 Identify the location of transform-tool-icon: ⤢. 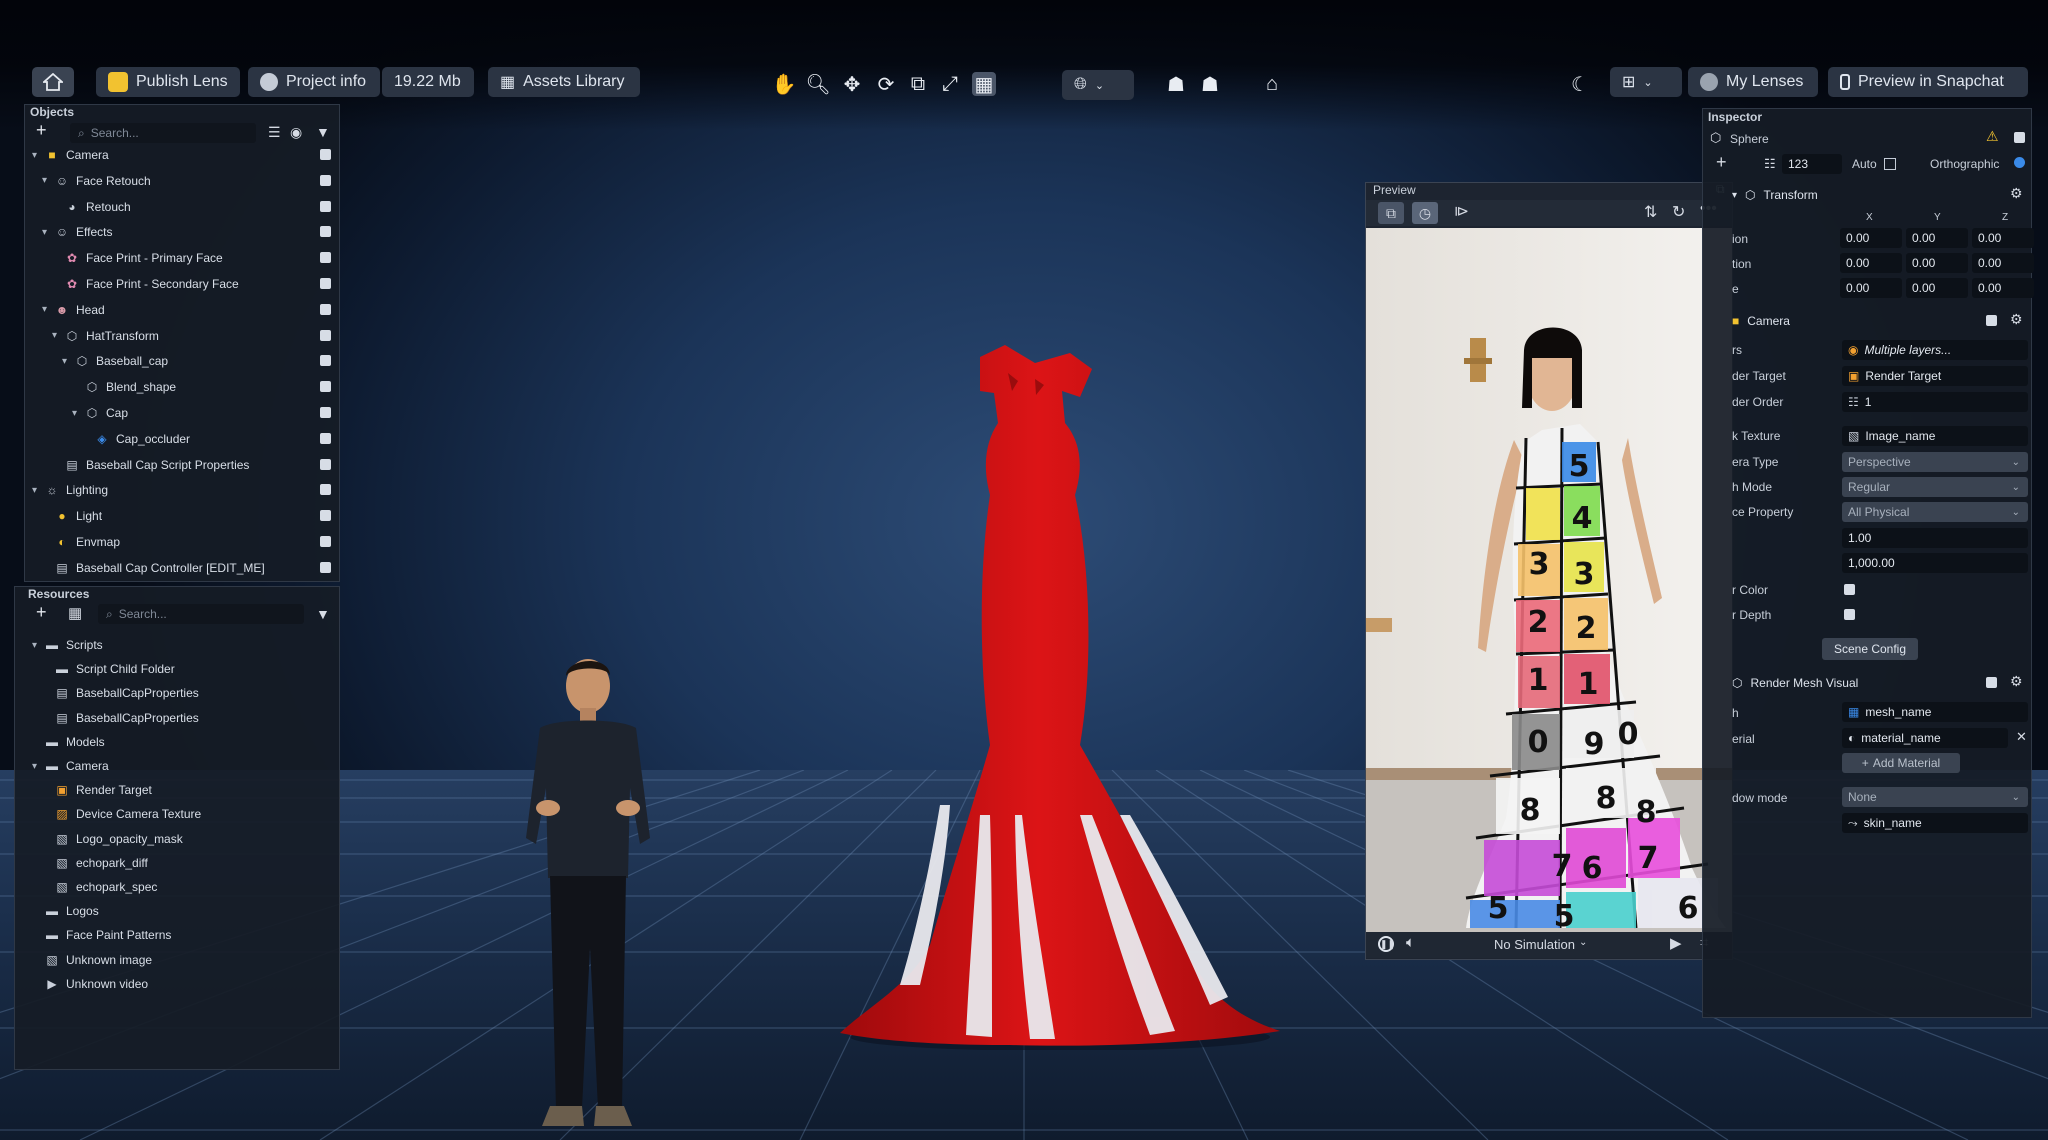
(950, 84).